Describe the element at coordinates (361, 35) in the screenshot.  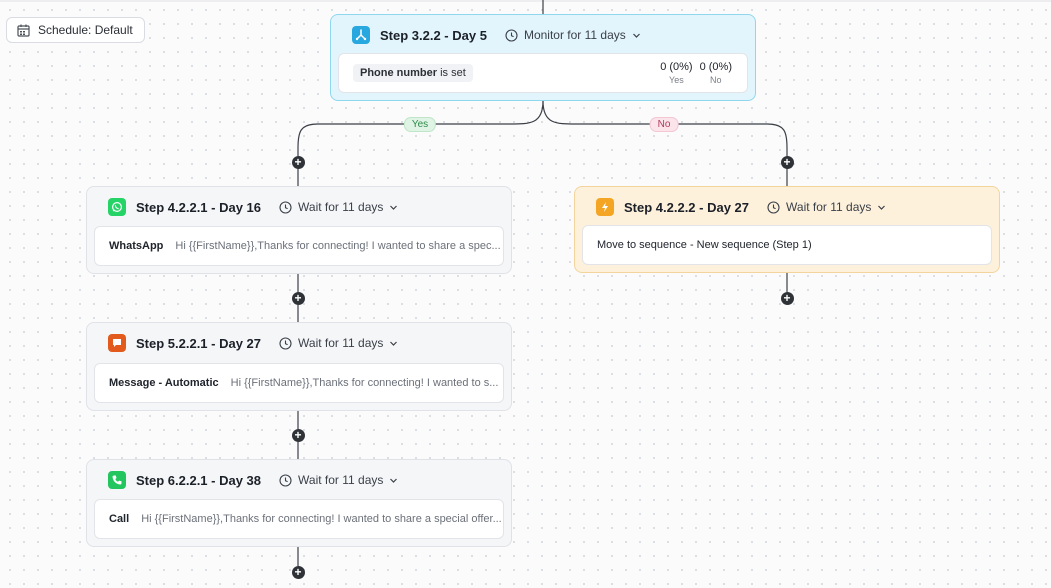
I see `branch-icon` at that location.